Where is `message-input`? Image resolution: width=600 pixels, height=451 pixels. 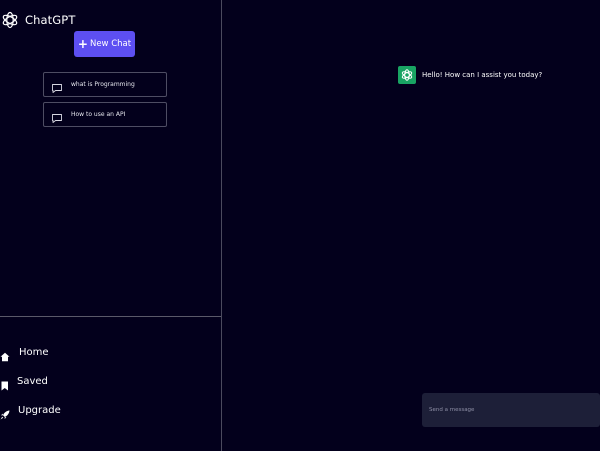 message-input is located at coordinates (513, 410).